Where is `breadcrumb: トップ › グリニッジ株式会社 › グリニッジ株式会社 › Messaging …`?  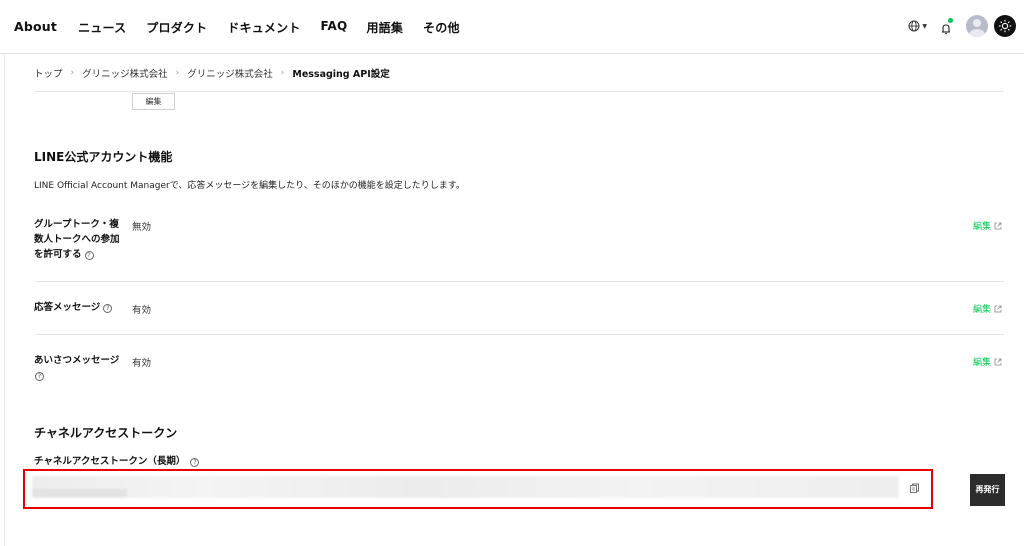
breadcrumb: トップ › グリニッジ株式会社 › グリニッジ株式会社 › Messaging … is located at coordinates (212, 73).